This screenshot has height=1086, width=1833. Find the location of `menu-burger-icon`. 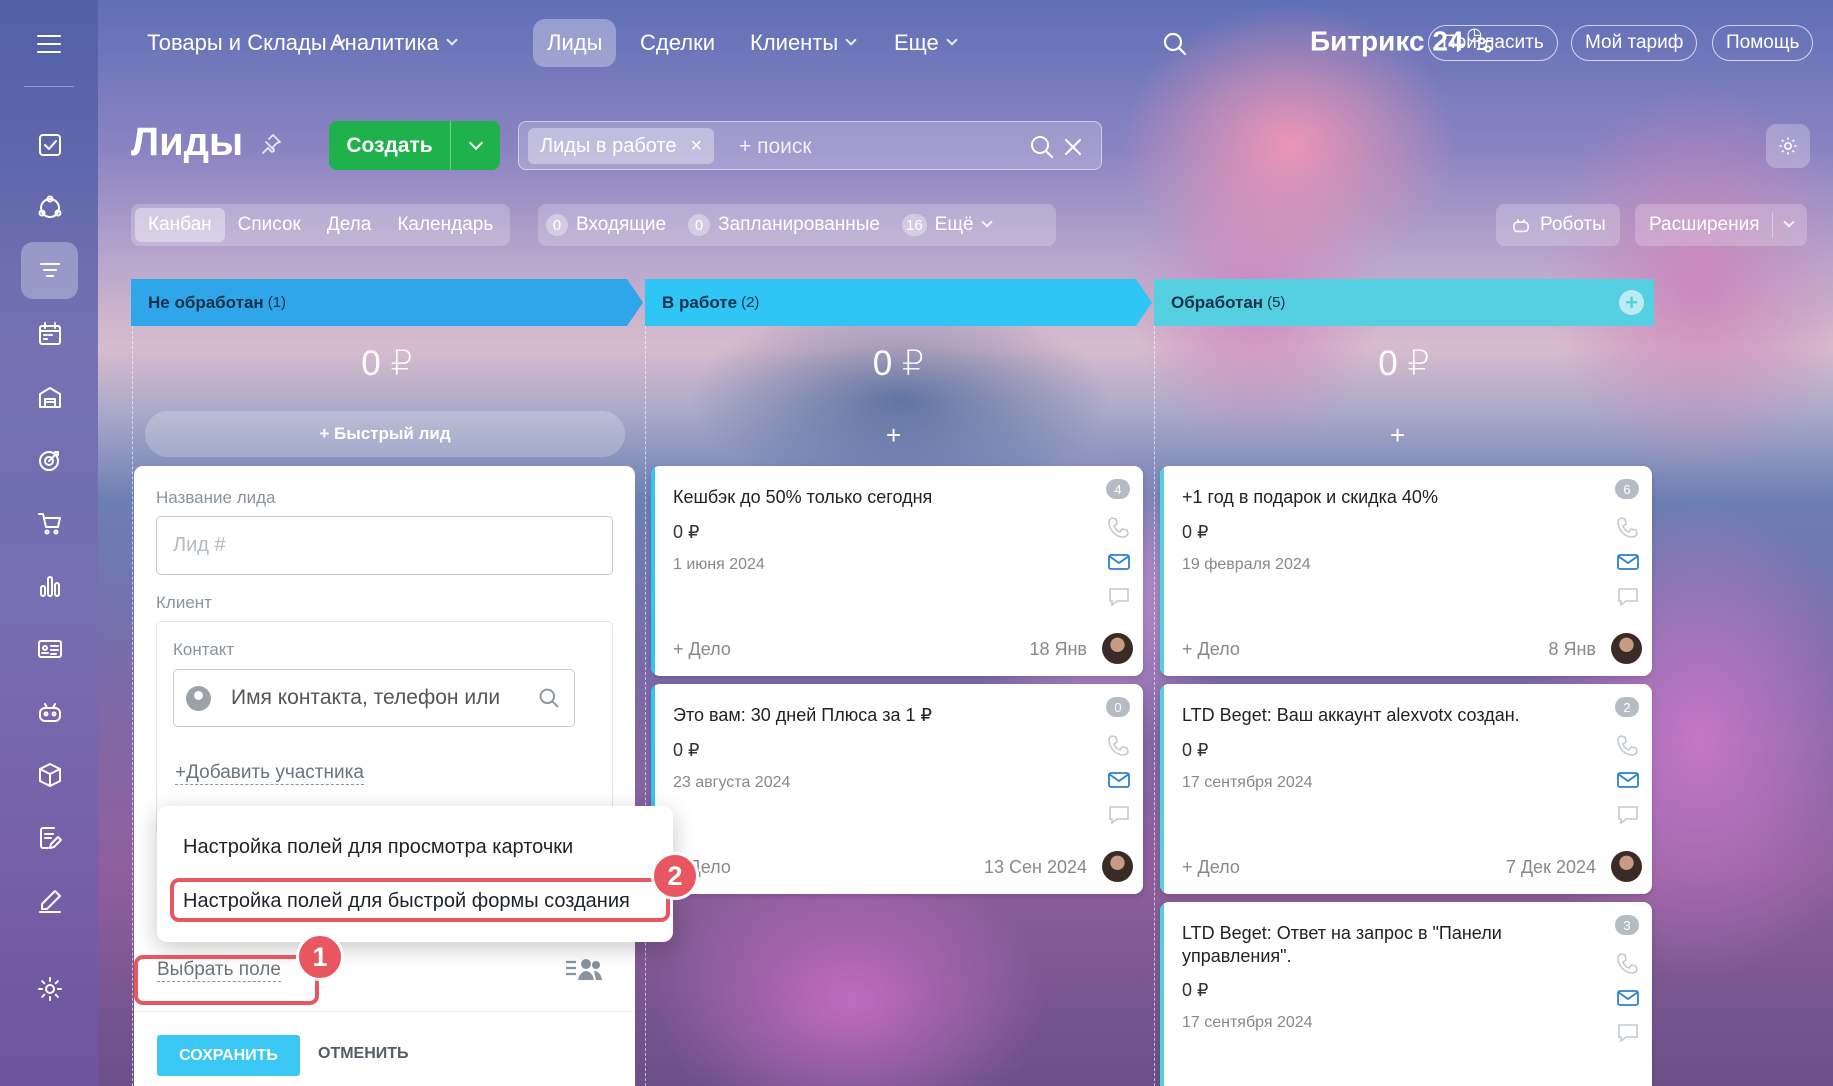

menu-burger-icon is located at coordinates (49, 44).